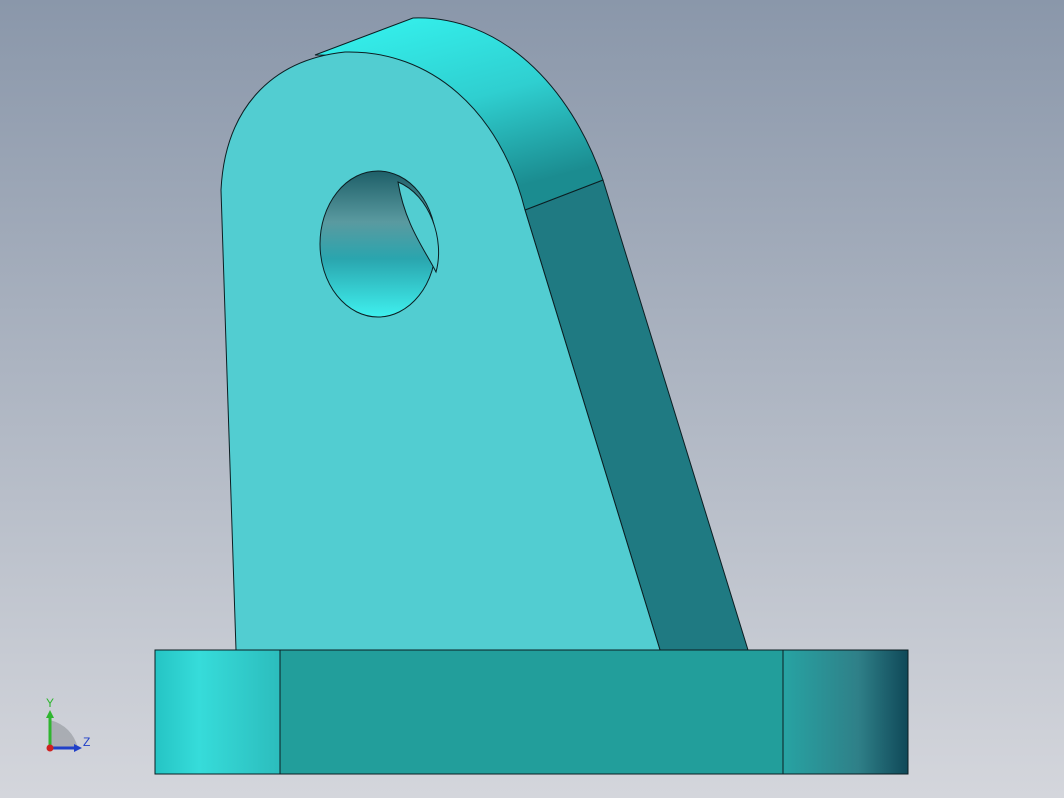  I want to click on y-axis-arrow-icon, so click(50, 714).